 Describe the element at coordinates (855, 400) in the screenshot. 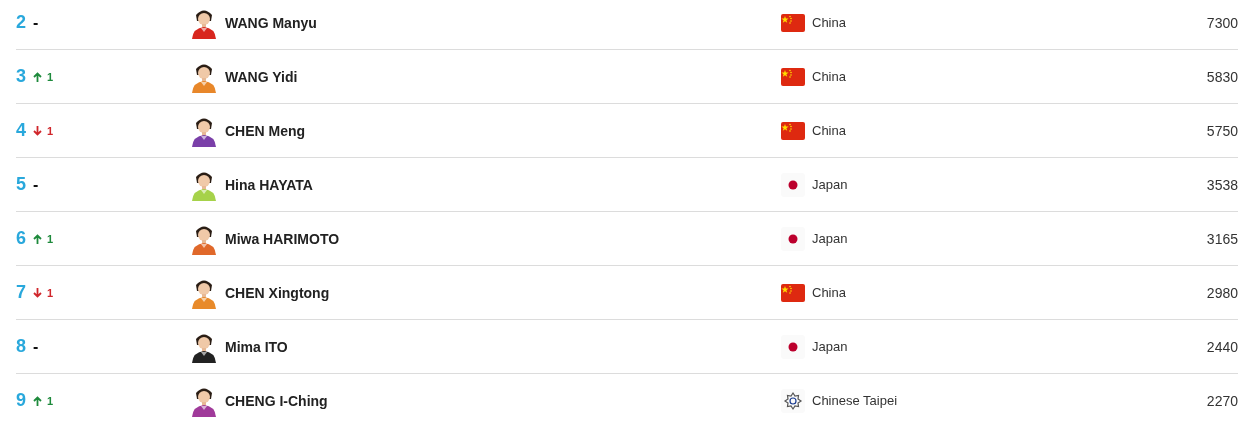

I see `country-name: Chinese Taipei` at that location.